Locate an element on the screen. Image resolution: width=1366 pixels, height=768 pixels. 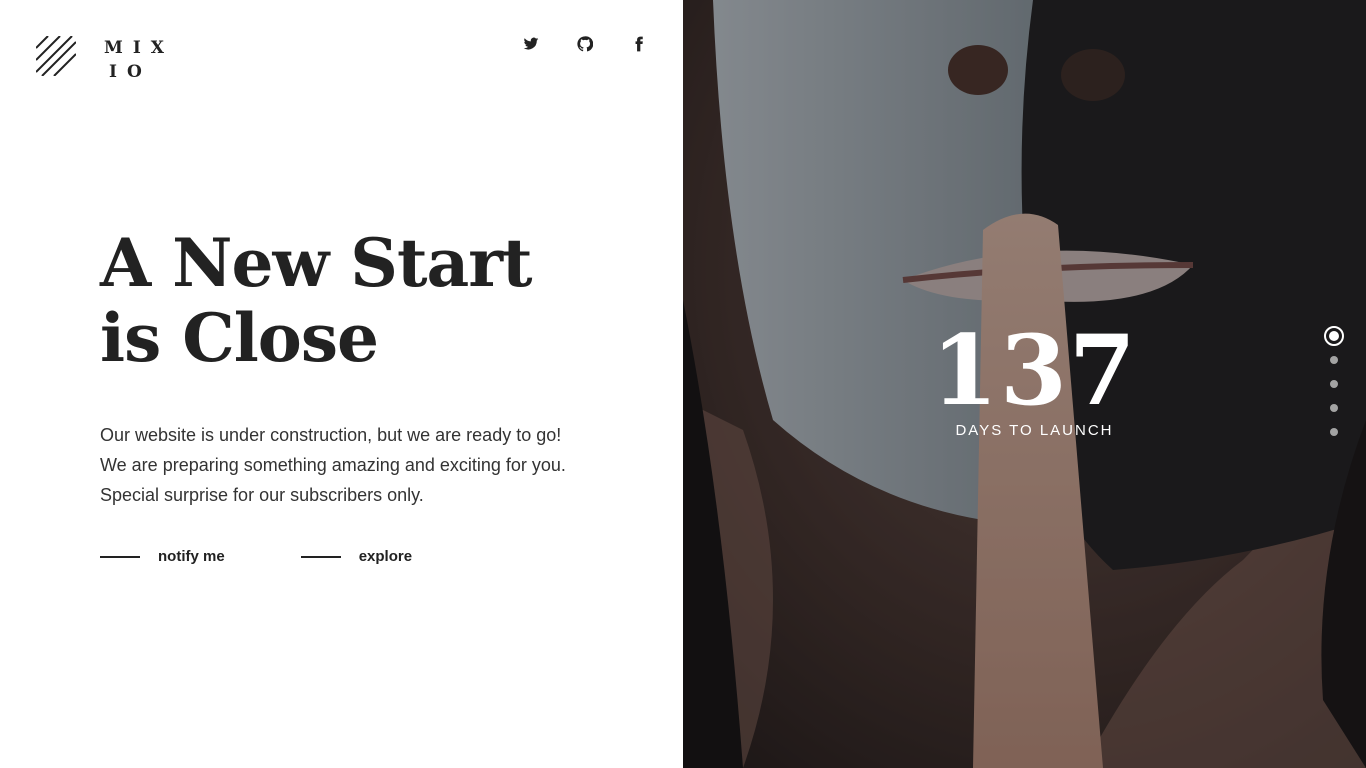
facebook-link is located at coordinates (639, 44).